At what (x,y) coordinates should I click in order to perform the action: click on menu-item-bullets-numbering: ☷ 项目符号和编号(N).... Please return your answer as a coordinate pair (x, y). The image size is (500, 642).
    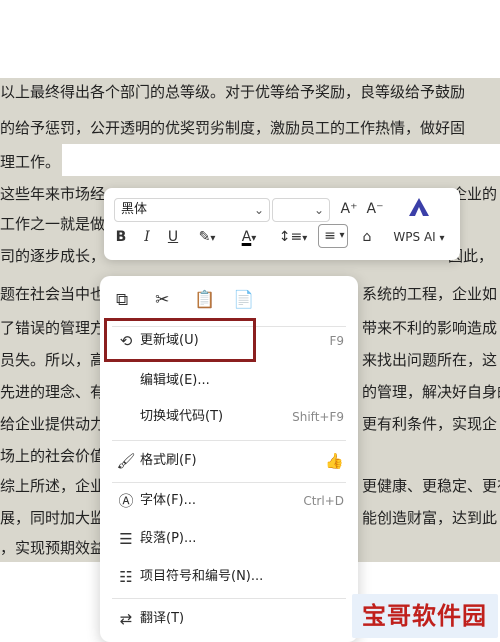
    Looking at the image, I should click on (229, 577).